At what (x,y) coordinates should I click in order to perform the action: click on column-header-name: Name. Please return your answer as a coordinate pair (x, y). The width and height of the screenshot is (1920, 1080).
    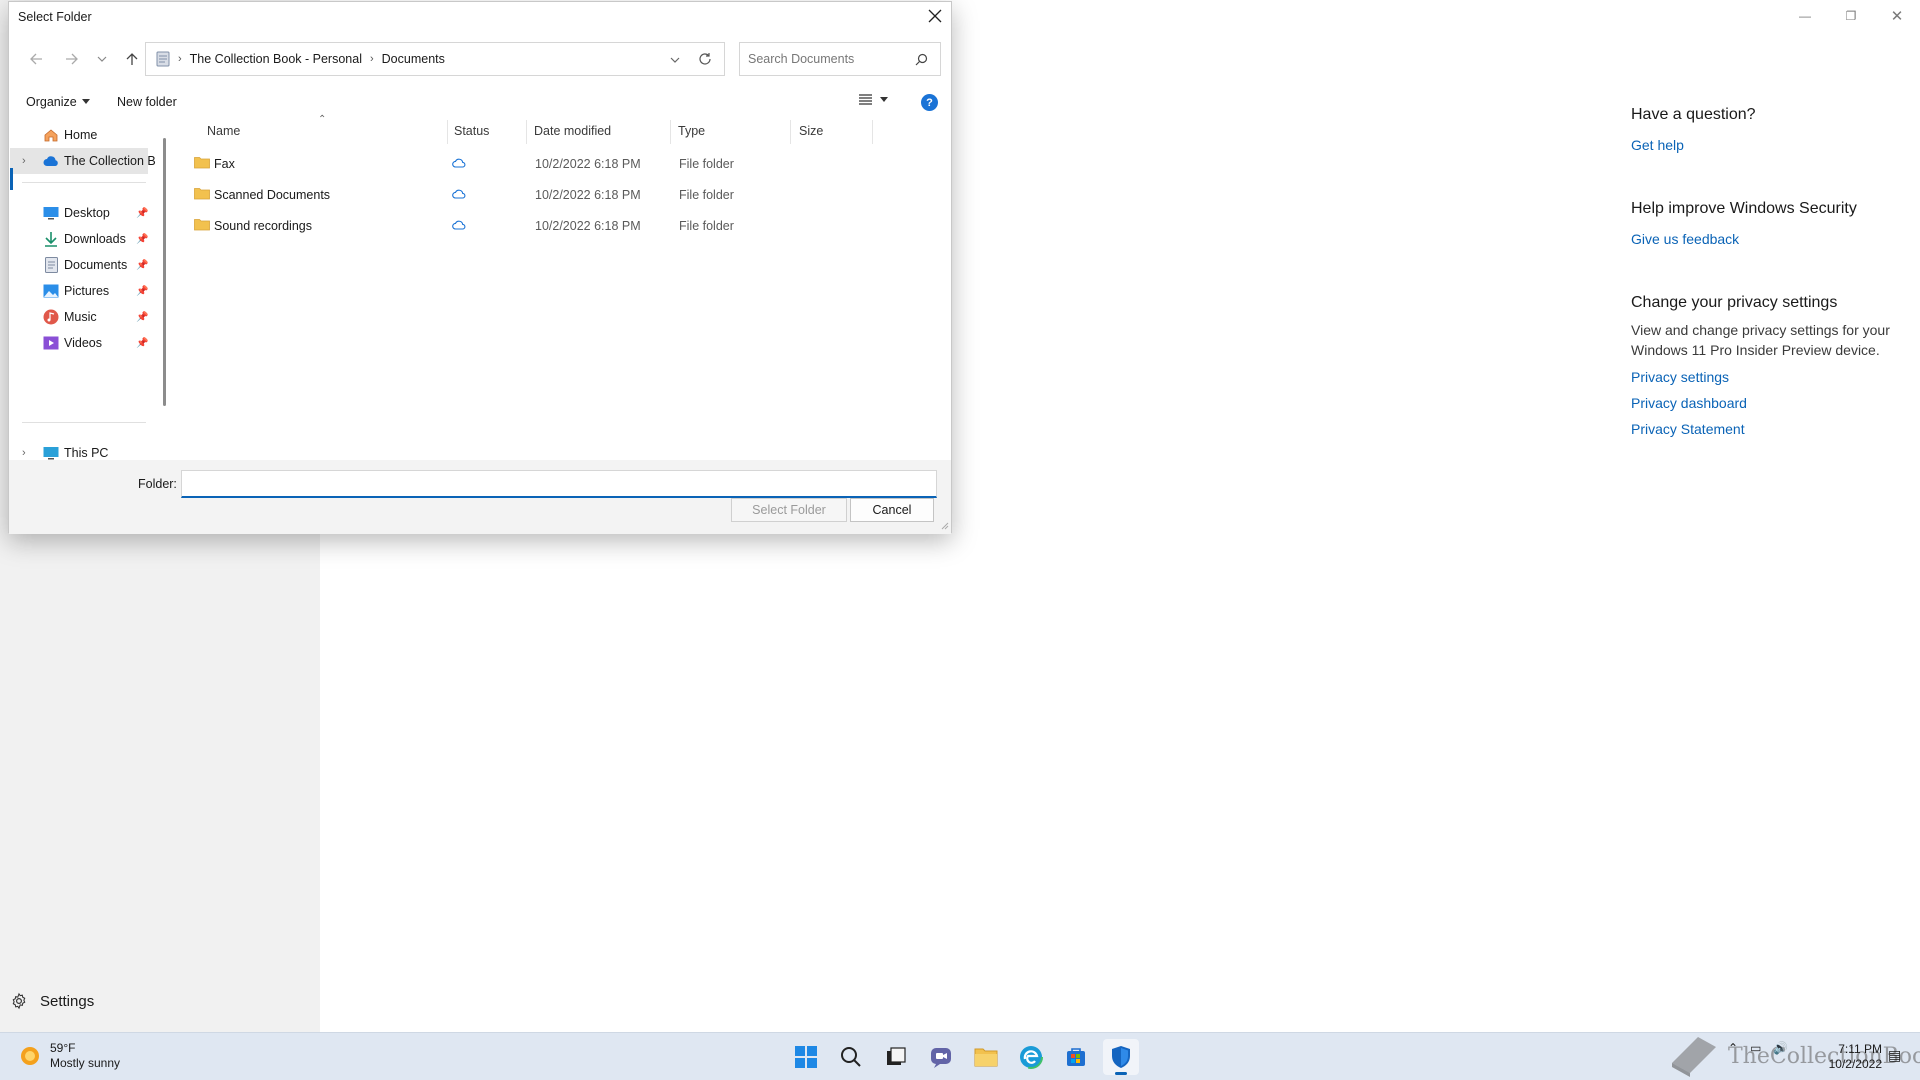
    Looking at the image, I should click on (223, 131).